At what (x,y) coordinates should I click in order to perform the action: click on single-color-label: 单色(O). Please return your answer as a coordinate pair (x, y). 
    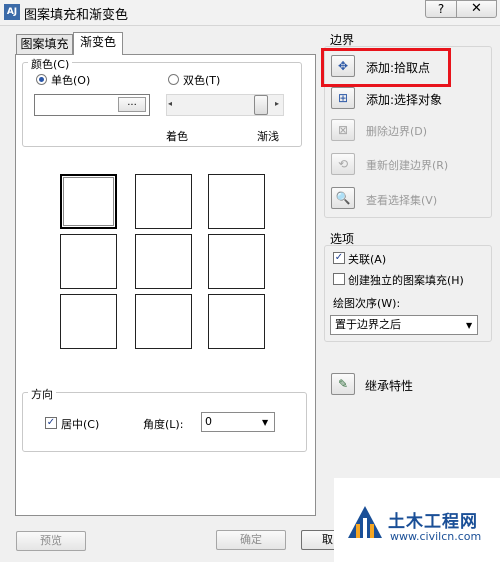
    Looking at the image, I should click on (70, 80).